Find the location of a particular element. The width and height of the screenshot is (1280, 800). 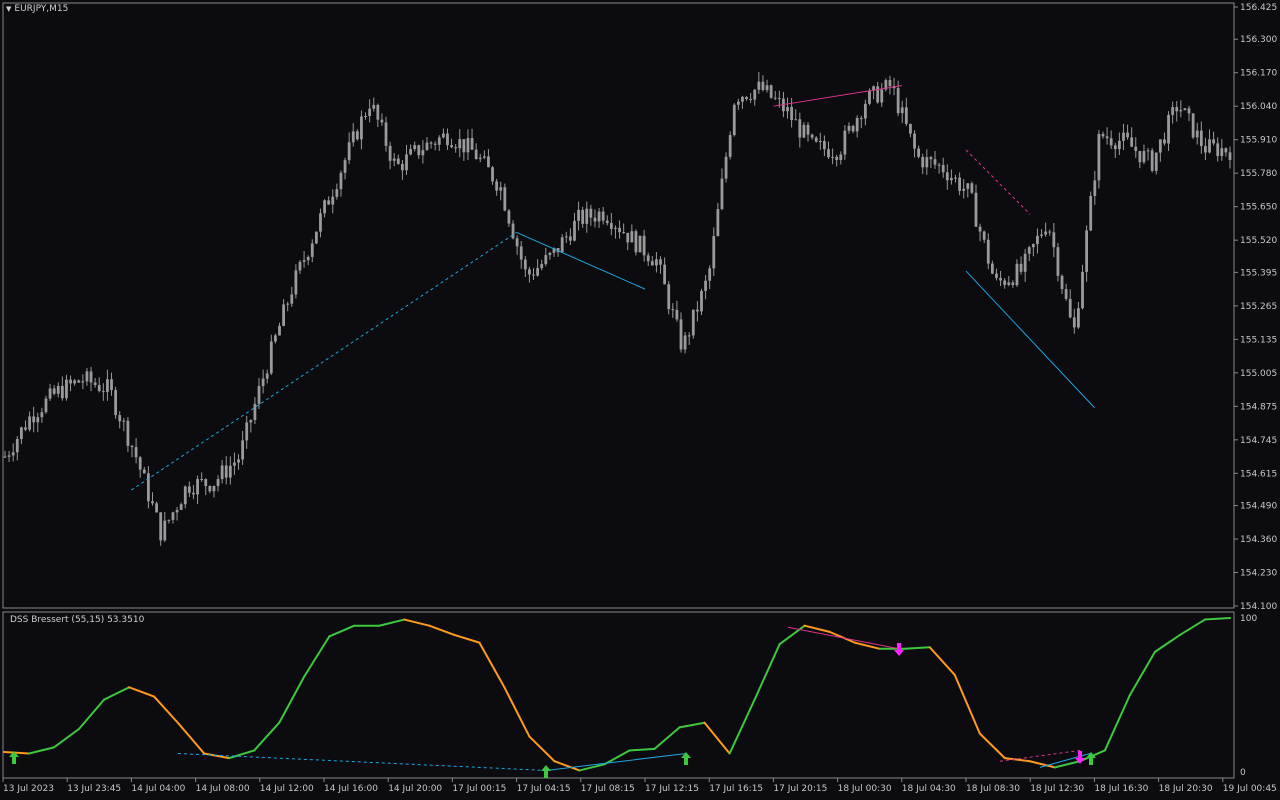

price-tick-label: 155.005 is located at coordinates (1258, 374).